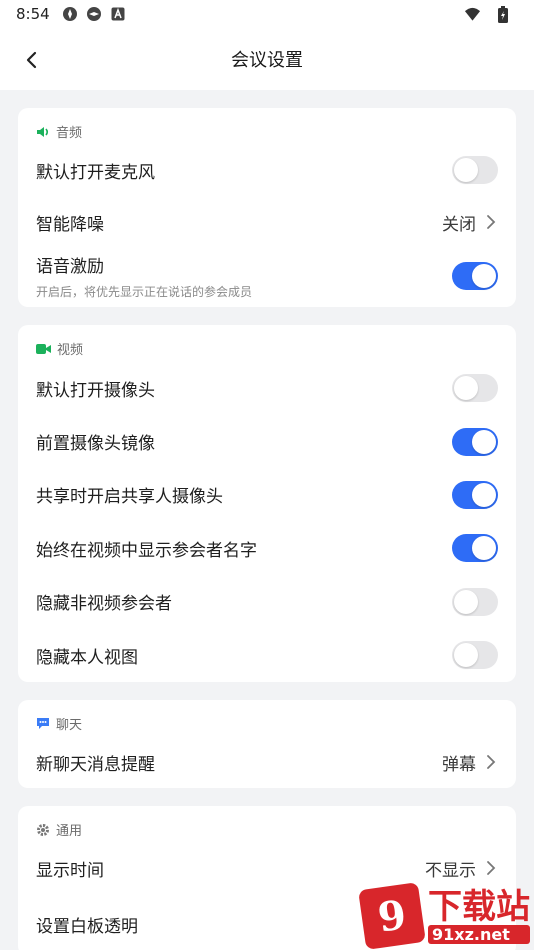 This screenshot has width=534, height=950. I want to click on toggle-mirror-front-camera, so click(475, 441).